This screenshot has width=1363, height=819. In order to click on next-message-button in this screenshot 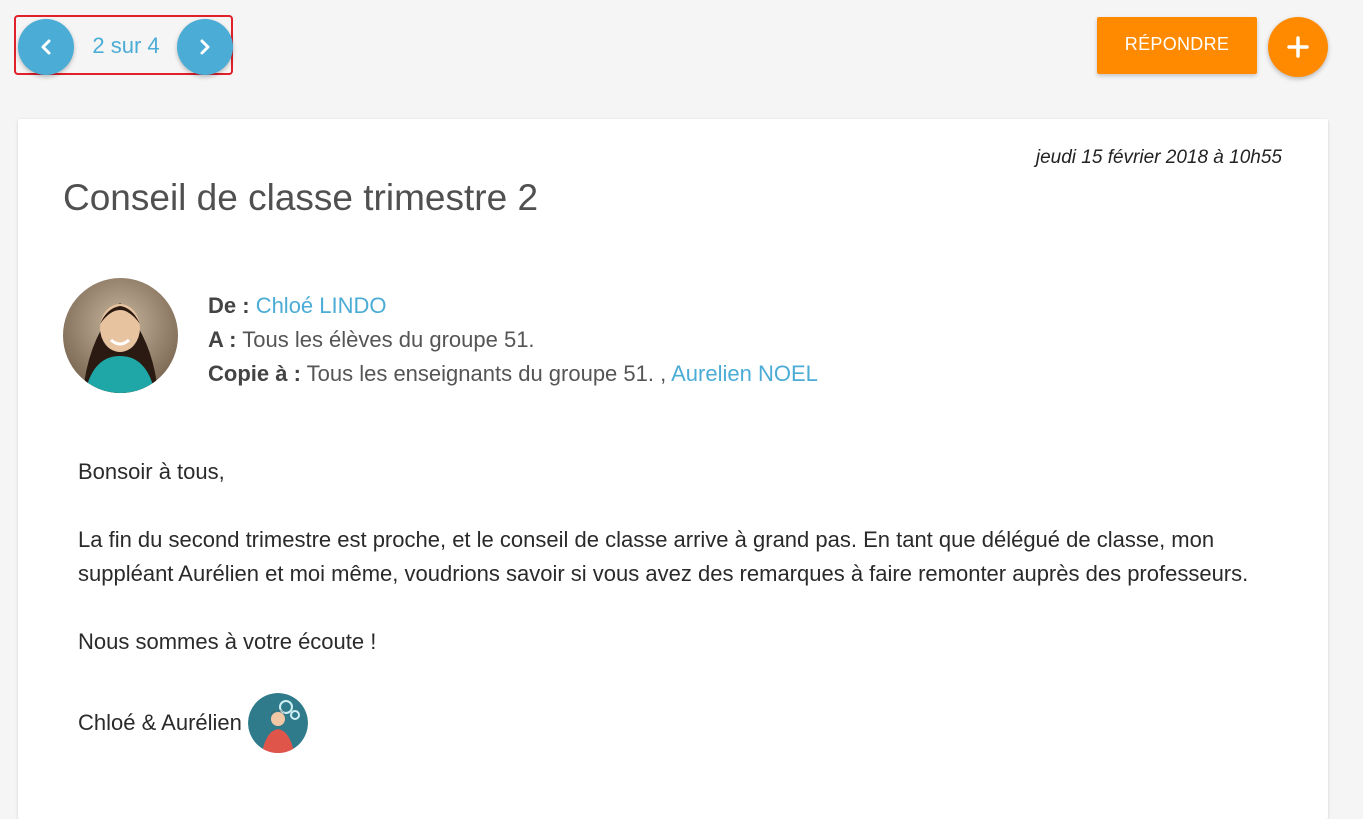, I will do `click(205, 47)`.